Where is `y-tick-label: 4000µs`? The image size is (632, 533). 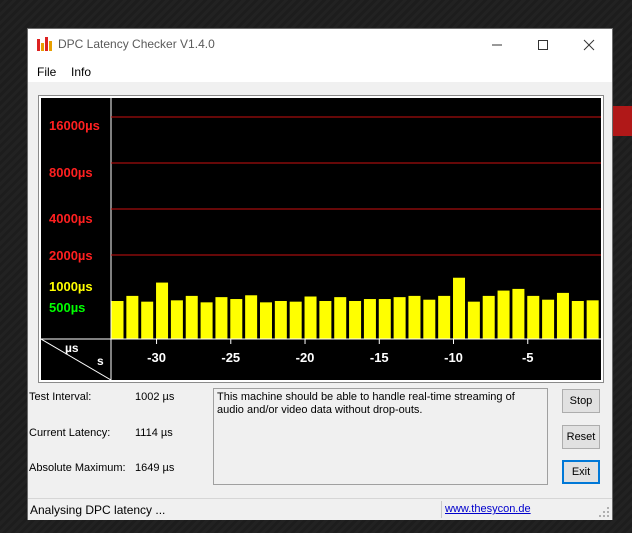
y-tick-label: 4000µs is located at coordinates (71, 218).